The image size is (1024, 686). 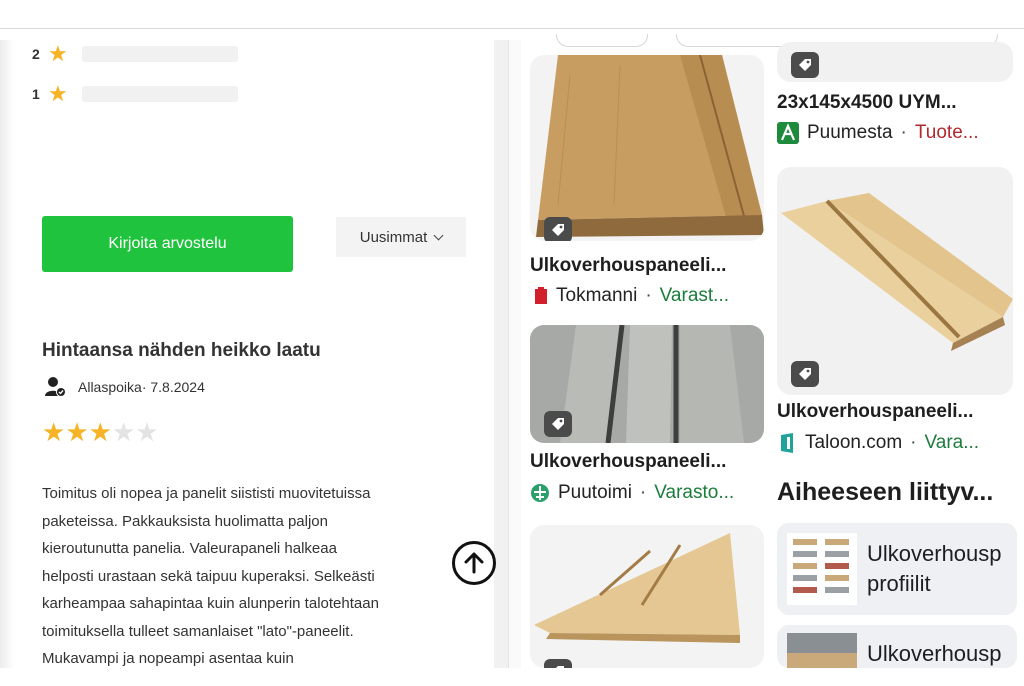 I want to click on panel-gutter, so click(x=501, y=354).